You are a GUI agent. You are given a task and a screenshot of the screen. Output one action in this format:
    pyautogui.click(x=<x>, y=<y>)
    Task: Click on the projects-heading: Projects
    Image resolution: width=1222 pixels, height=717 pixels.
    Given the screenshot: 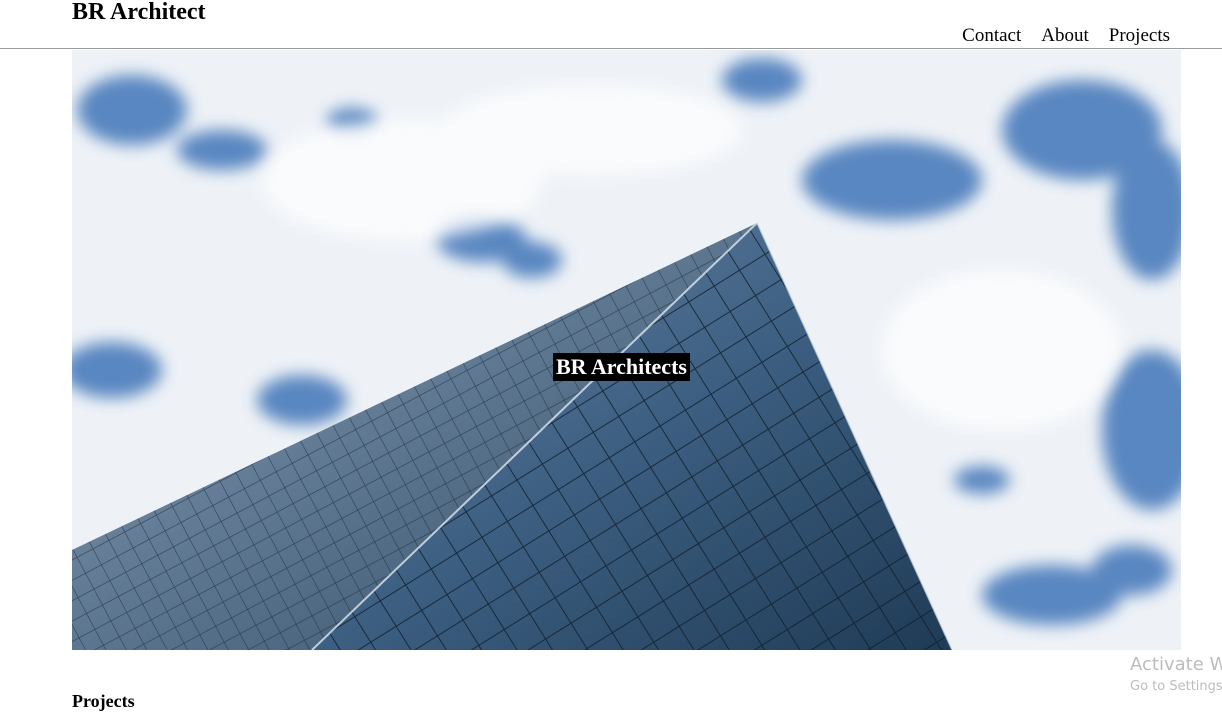 What is the action you would take?
    pyautogui.click(x=103, y=701)
    